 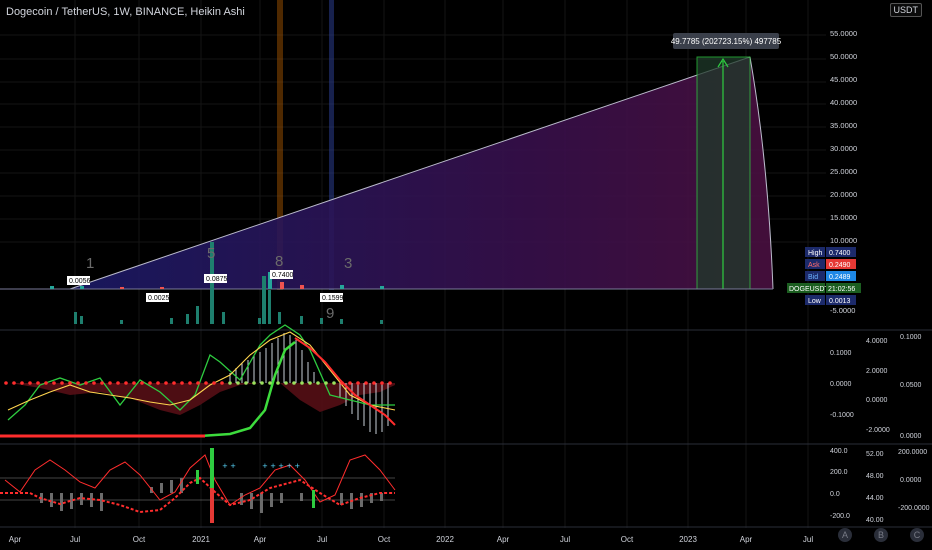 I want to click on wave-label: 8, so click(x=279, y=261).